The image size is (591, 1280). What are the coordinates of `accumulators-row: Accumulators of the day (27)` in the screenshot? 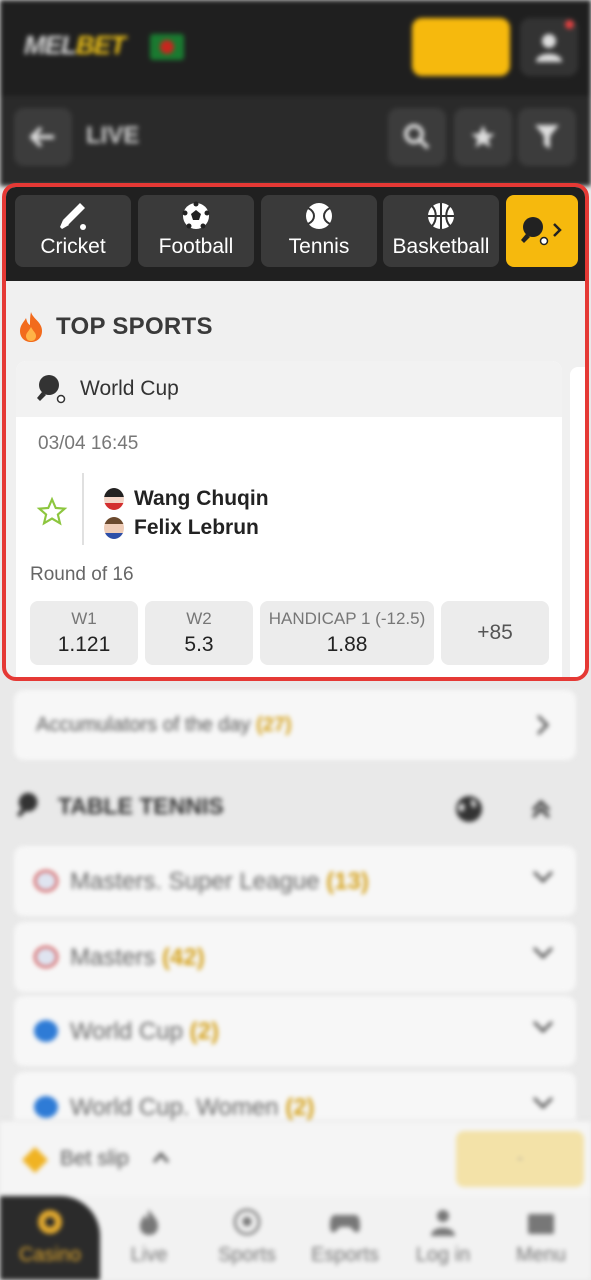 It's located at (295, 725).